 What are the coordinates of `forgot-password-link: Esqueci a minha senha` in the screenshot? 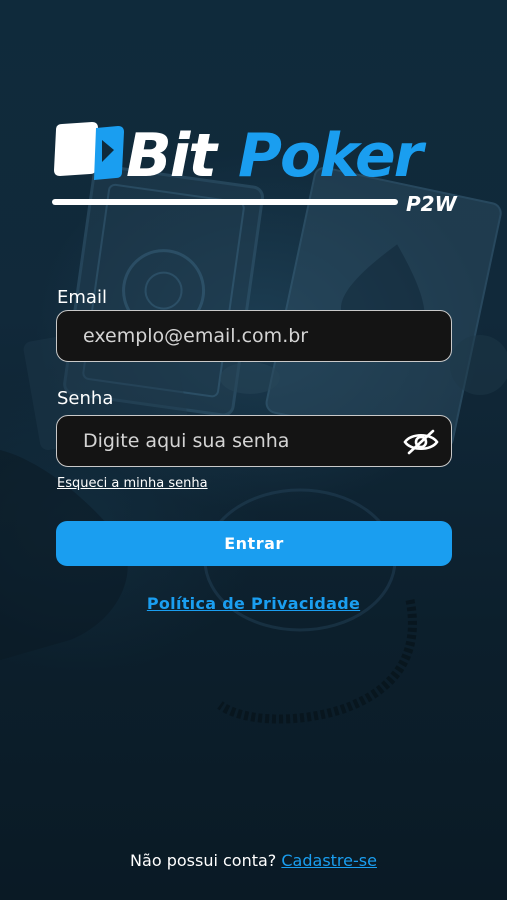 It's located at (132, 483).